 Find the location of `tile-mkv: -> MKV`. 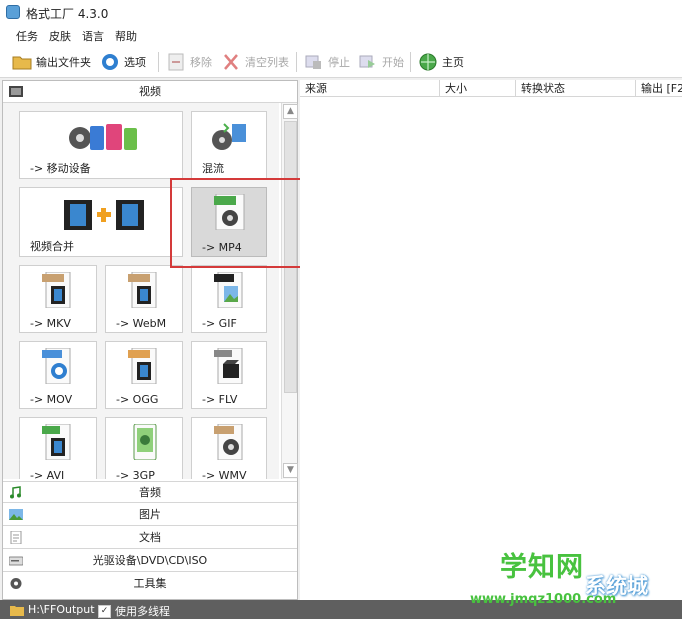

tile-mkv: -> MKV is located at coordinates (58, 299).